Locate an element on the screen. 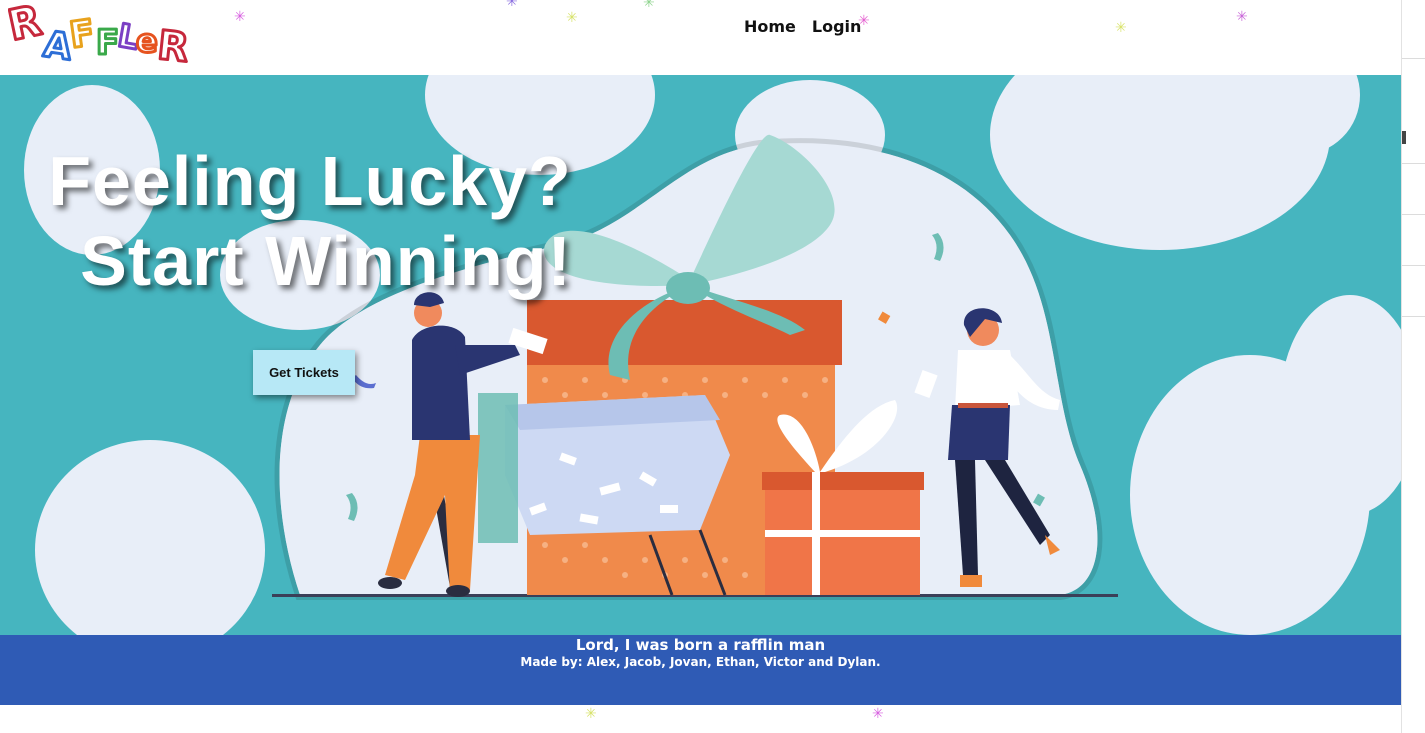 Image resolution: width=1425 pixels, height=733 pixels. raffler-logo: R A F F L e R is located at coordinates (101, 35).